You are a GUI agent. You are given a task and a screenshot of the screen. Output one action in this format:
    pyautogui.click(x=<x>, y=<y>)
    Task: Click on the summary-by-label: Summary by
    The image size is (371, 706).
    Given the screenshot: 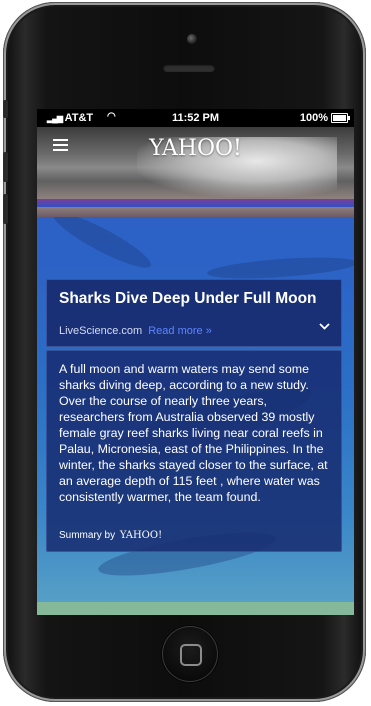 What is the action you would take?
    pyautogui.click(x=87, y=535)
    